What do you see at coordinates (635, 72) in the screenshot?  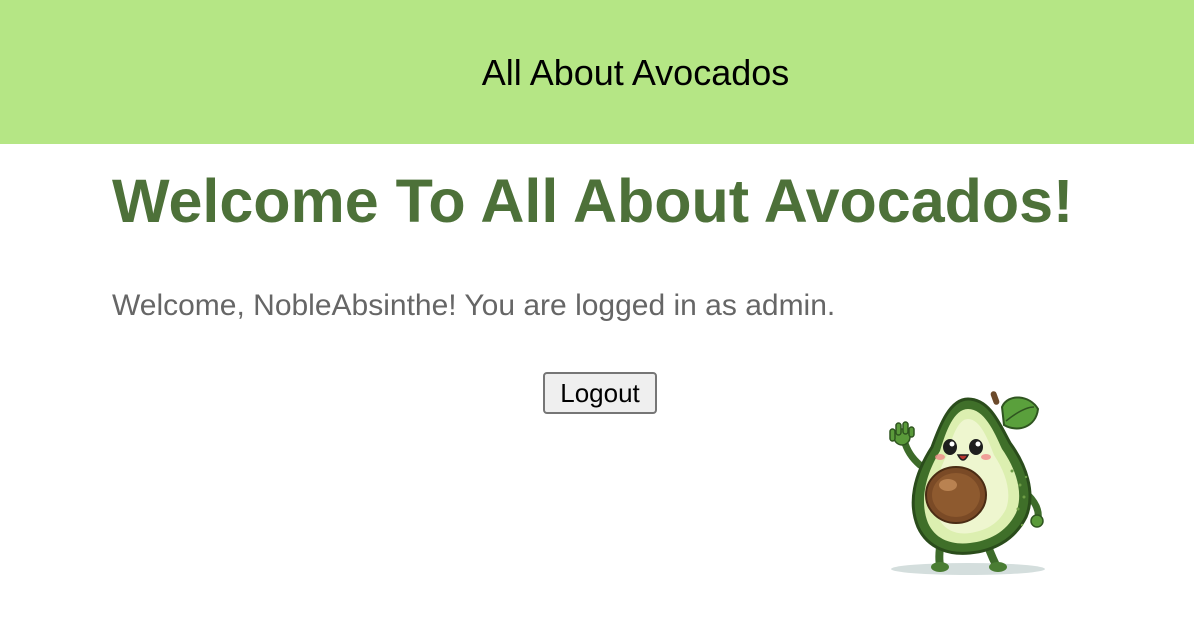 I see `site-title: All About Avocados` at bounding box center [635, 72].